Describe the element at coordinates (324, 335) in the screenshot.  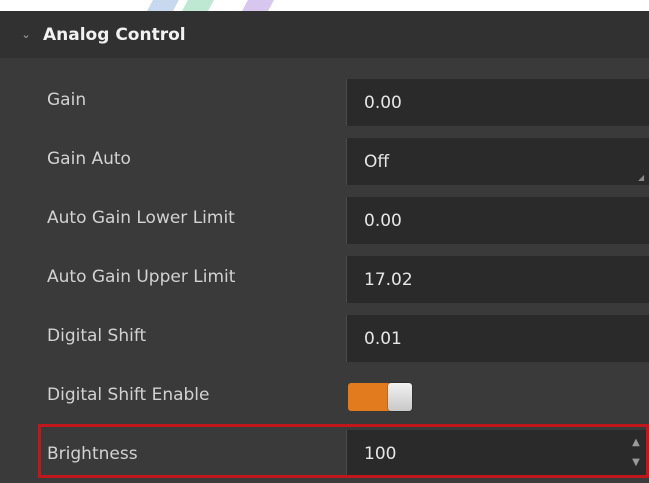
I see `property-row-digital-shift: Digital Shift 0.01` at that location.